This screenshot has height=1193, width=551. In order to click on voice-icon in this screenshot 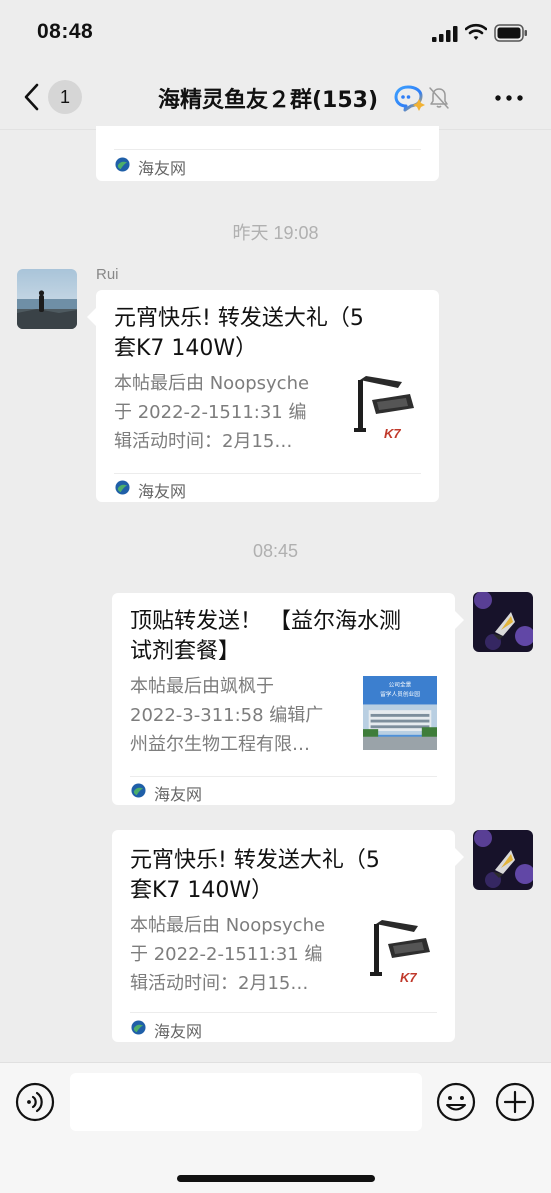, I will do `click(35, 1102)`.